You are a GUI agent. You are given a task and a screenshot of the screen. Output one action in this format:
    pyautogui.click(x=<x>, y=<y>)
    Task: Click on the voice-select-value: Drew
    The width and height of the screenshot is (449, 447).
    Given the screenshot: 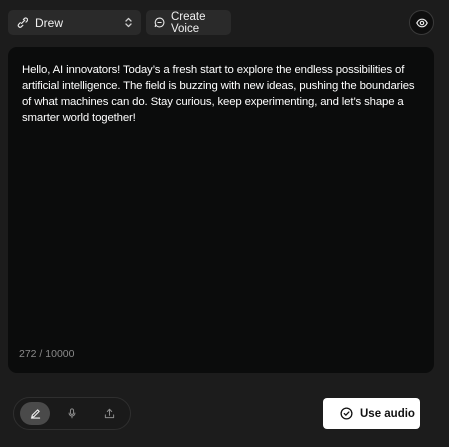 What is the action you would take?
    pyautogui.click(x=49, y=22)
    